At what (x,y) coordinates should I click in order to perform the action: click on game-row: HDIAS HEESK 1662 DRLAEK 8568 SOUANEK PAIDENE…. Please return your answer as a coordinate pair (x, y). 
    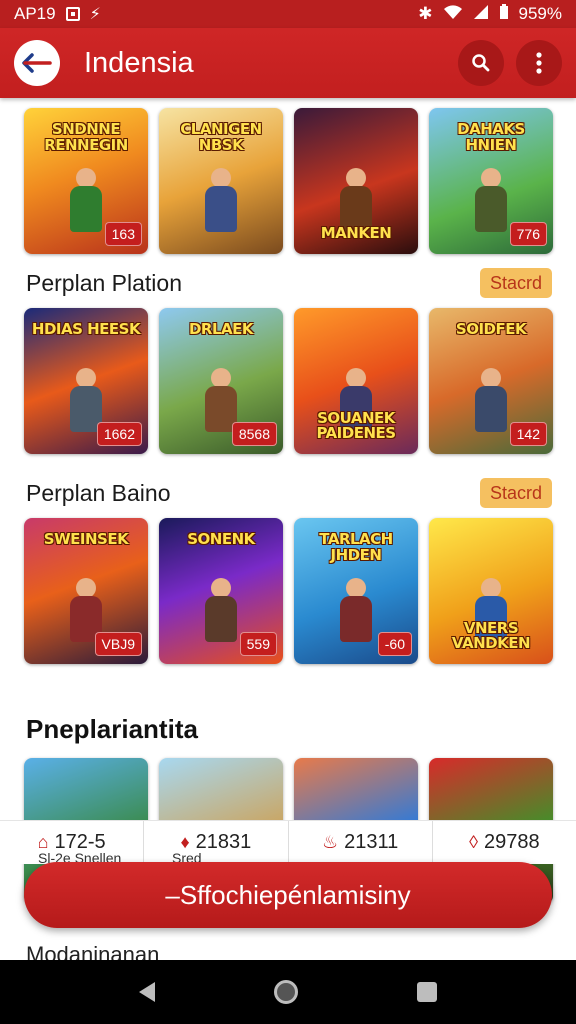
    Looking at the image, I should click on (288, 381).